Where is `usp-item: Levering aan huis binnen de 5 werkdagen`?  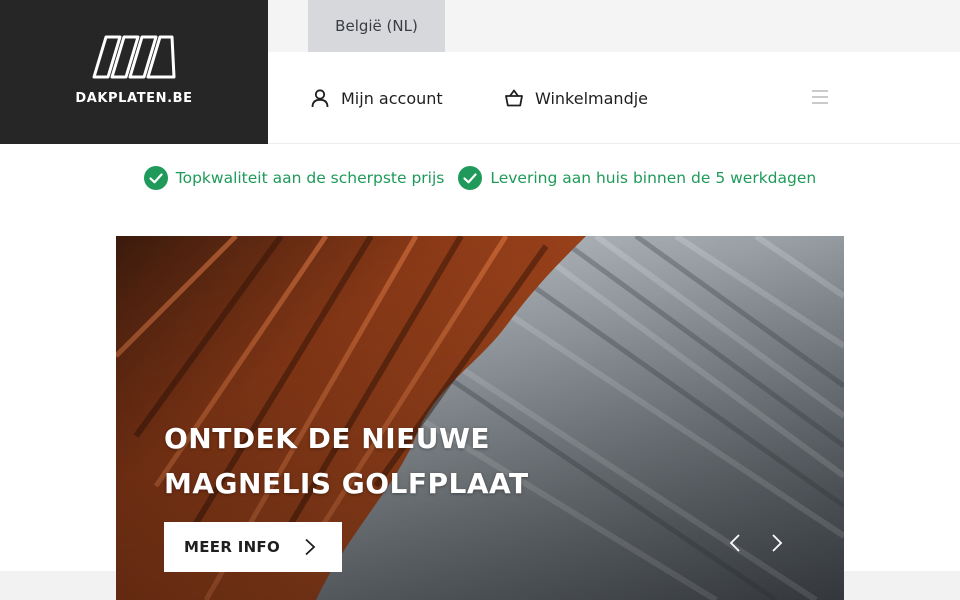
usp-item: Levering aan huis binnen de 5 werkdagen is located at coordinates (637, 178).